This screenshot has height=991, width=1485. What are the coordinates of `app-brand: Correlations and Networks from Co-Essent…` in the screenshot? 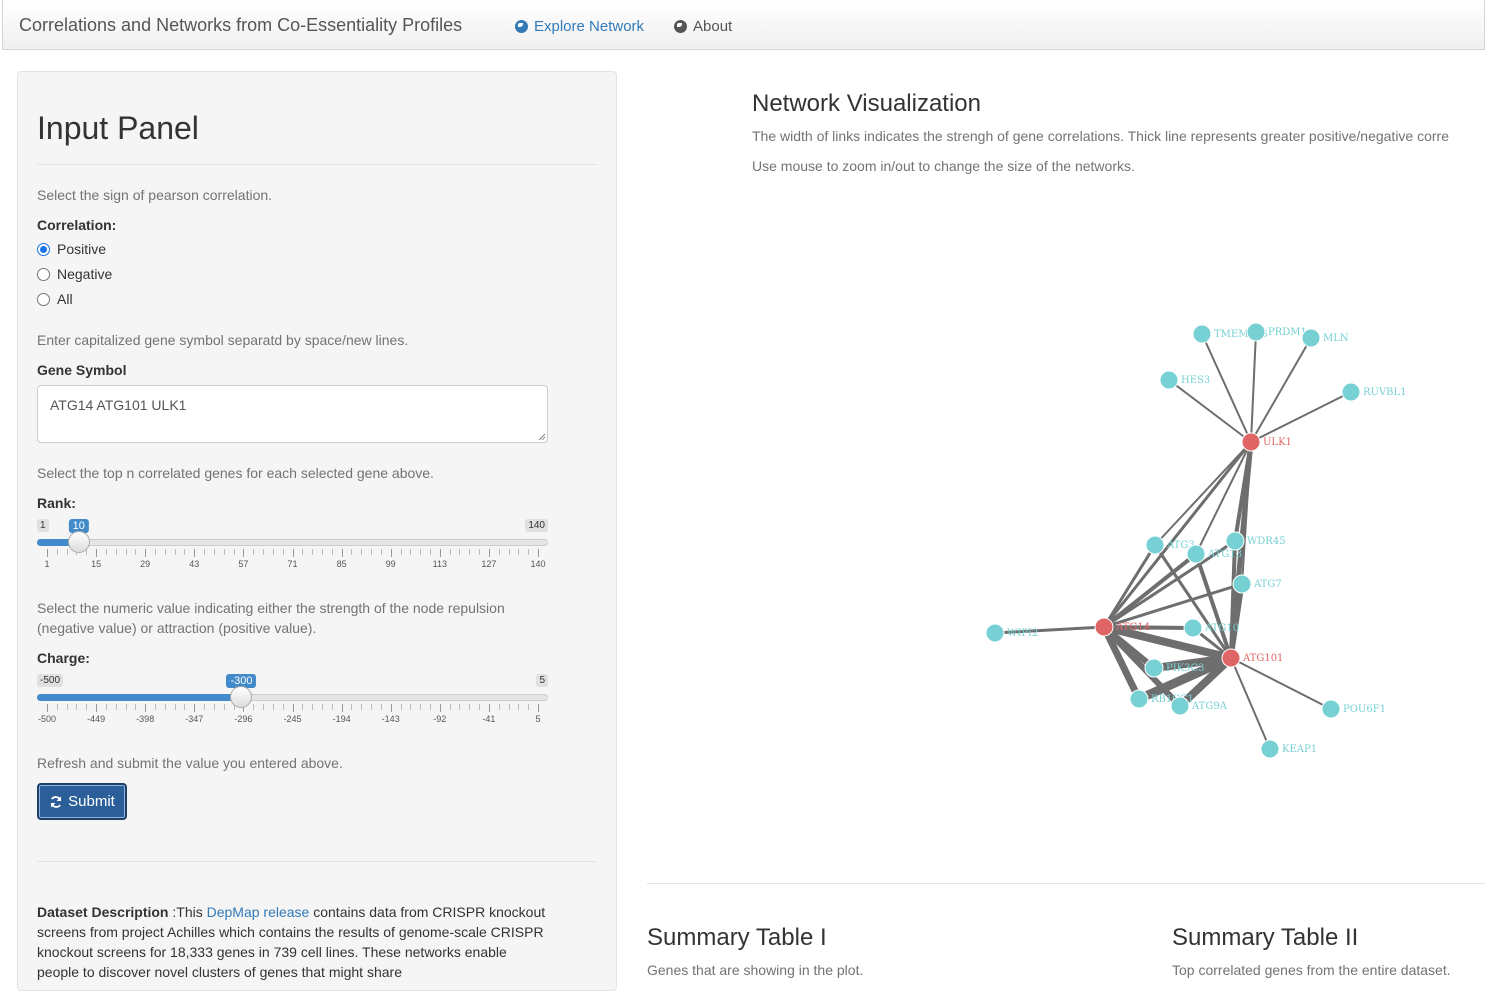 It's located at (240, 25).